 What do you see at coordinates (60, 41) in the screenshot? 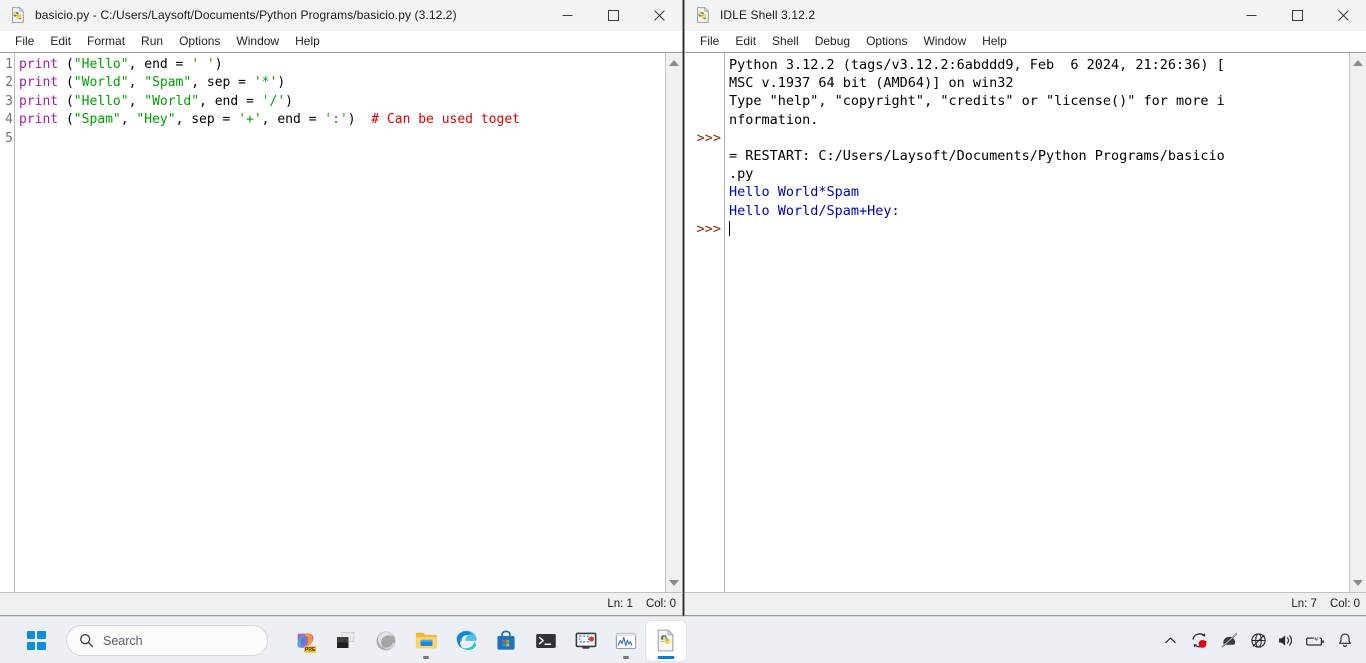
I see `editor-menu-edit: Edit` at bounding box center [60, 41].